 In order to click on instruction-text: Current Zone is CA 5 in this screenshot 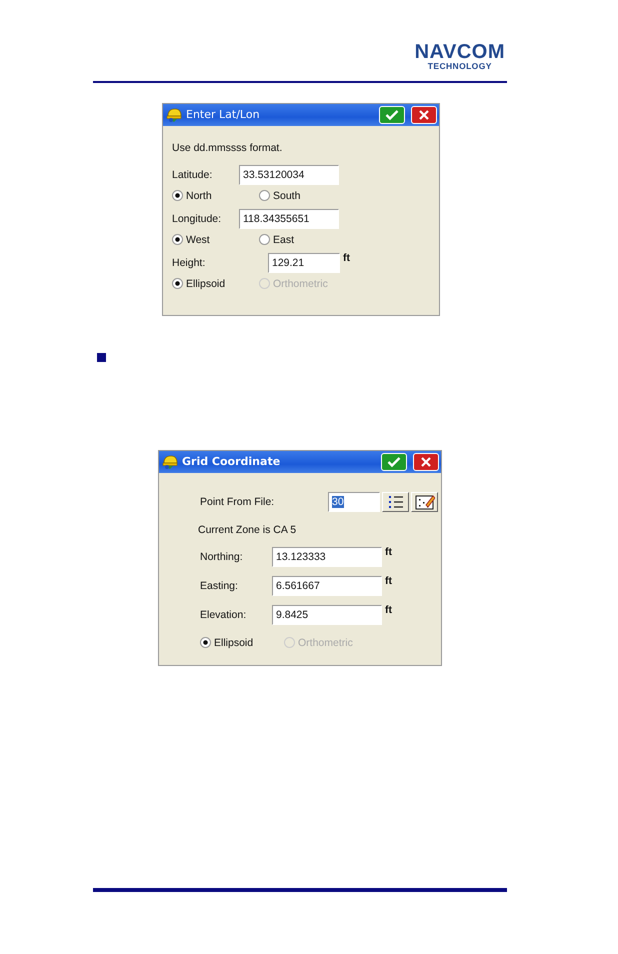, I will do `click(248, 530)`.